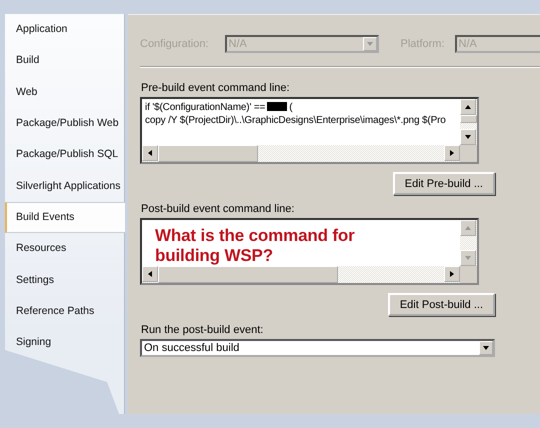  What do you see at coordinates (309, 130) in the screenshot?
I see `command-line-field: if '$(ConfigurationName)' == ( copy /Y $(ProjectDir)\..\GraphicDesigns\Enterprise\images\*.png $(Pro` at bounding box center [309, 130].